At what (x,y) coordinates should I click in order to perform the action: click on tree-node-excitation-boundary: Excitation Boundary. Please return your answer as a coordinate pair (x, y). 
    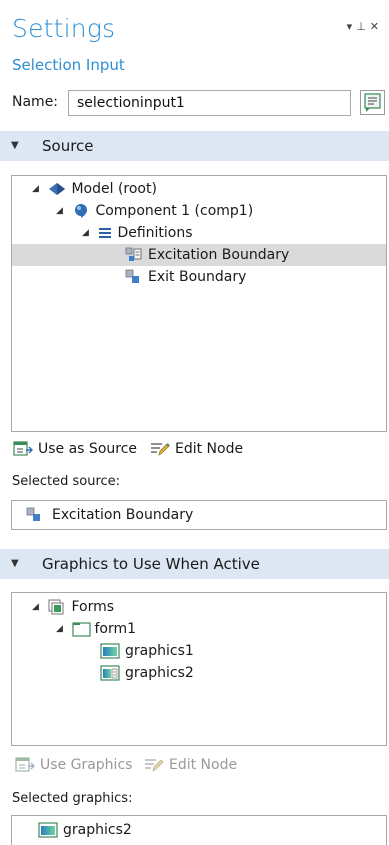
    Looking at the image, I should click on (199, 255).